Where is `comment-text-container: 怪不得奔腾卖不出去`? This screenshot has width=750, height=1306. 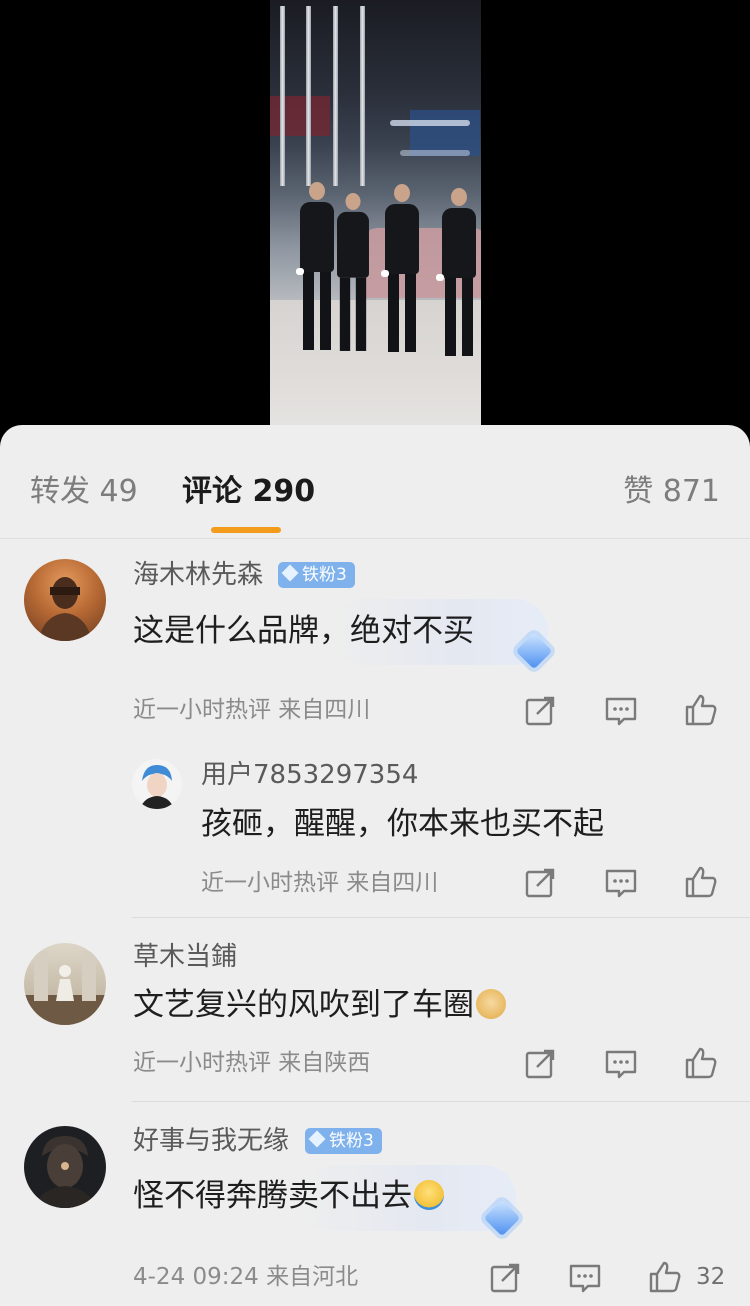 comment-text-container: 怪不得奔腾卖不出去 is located at coordinates (288, 1196).